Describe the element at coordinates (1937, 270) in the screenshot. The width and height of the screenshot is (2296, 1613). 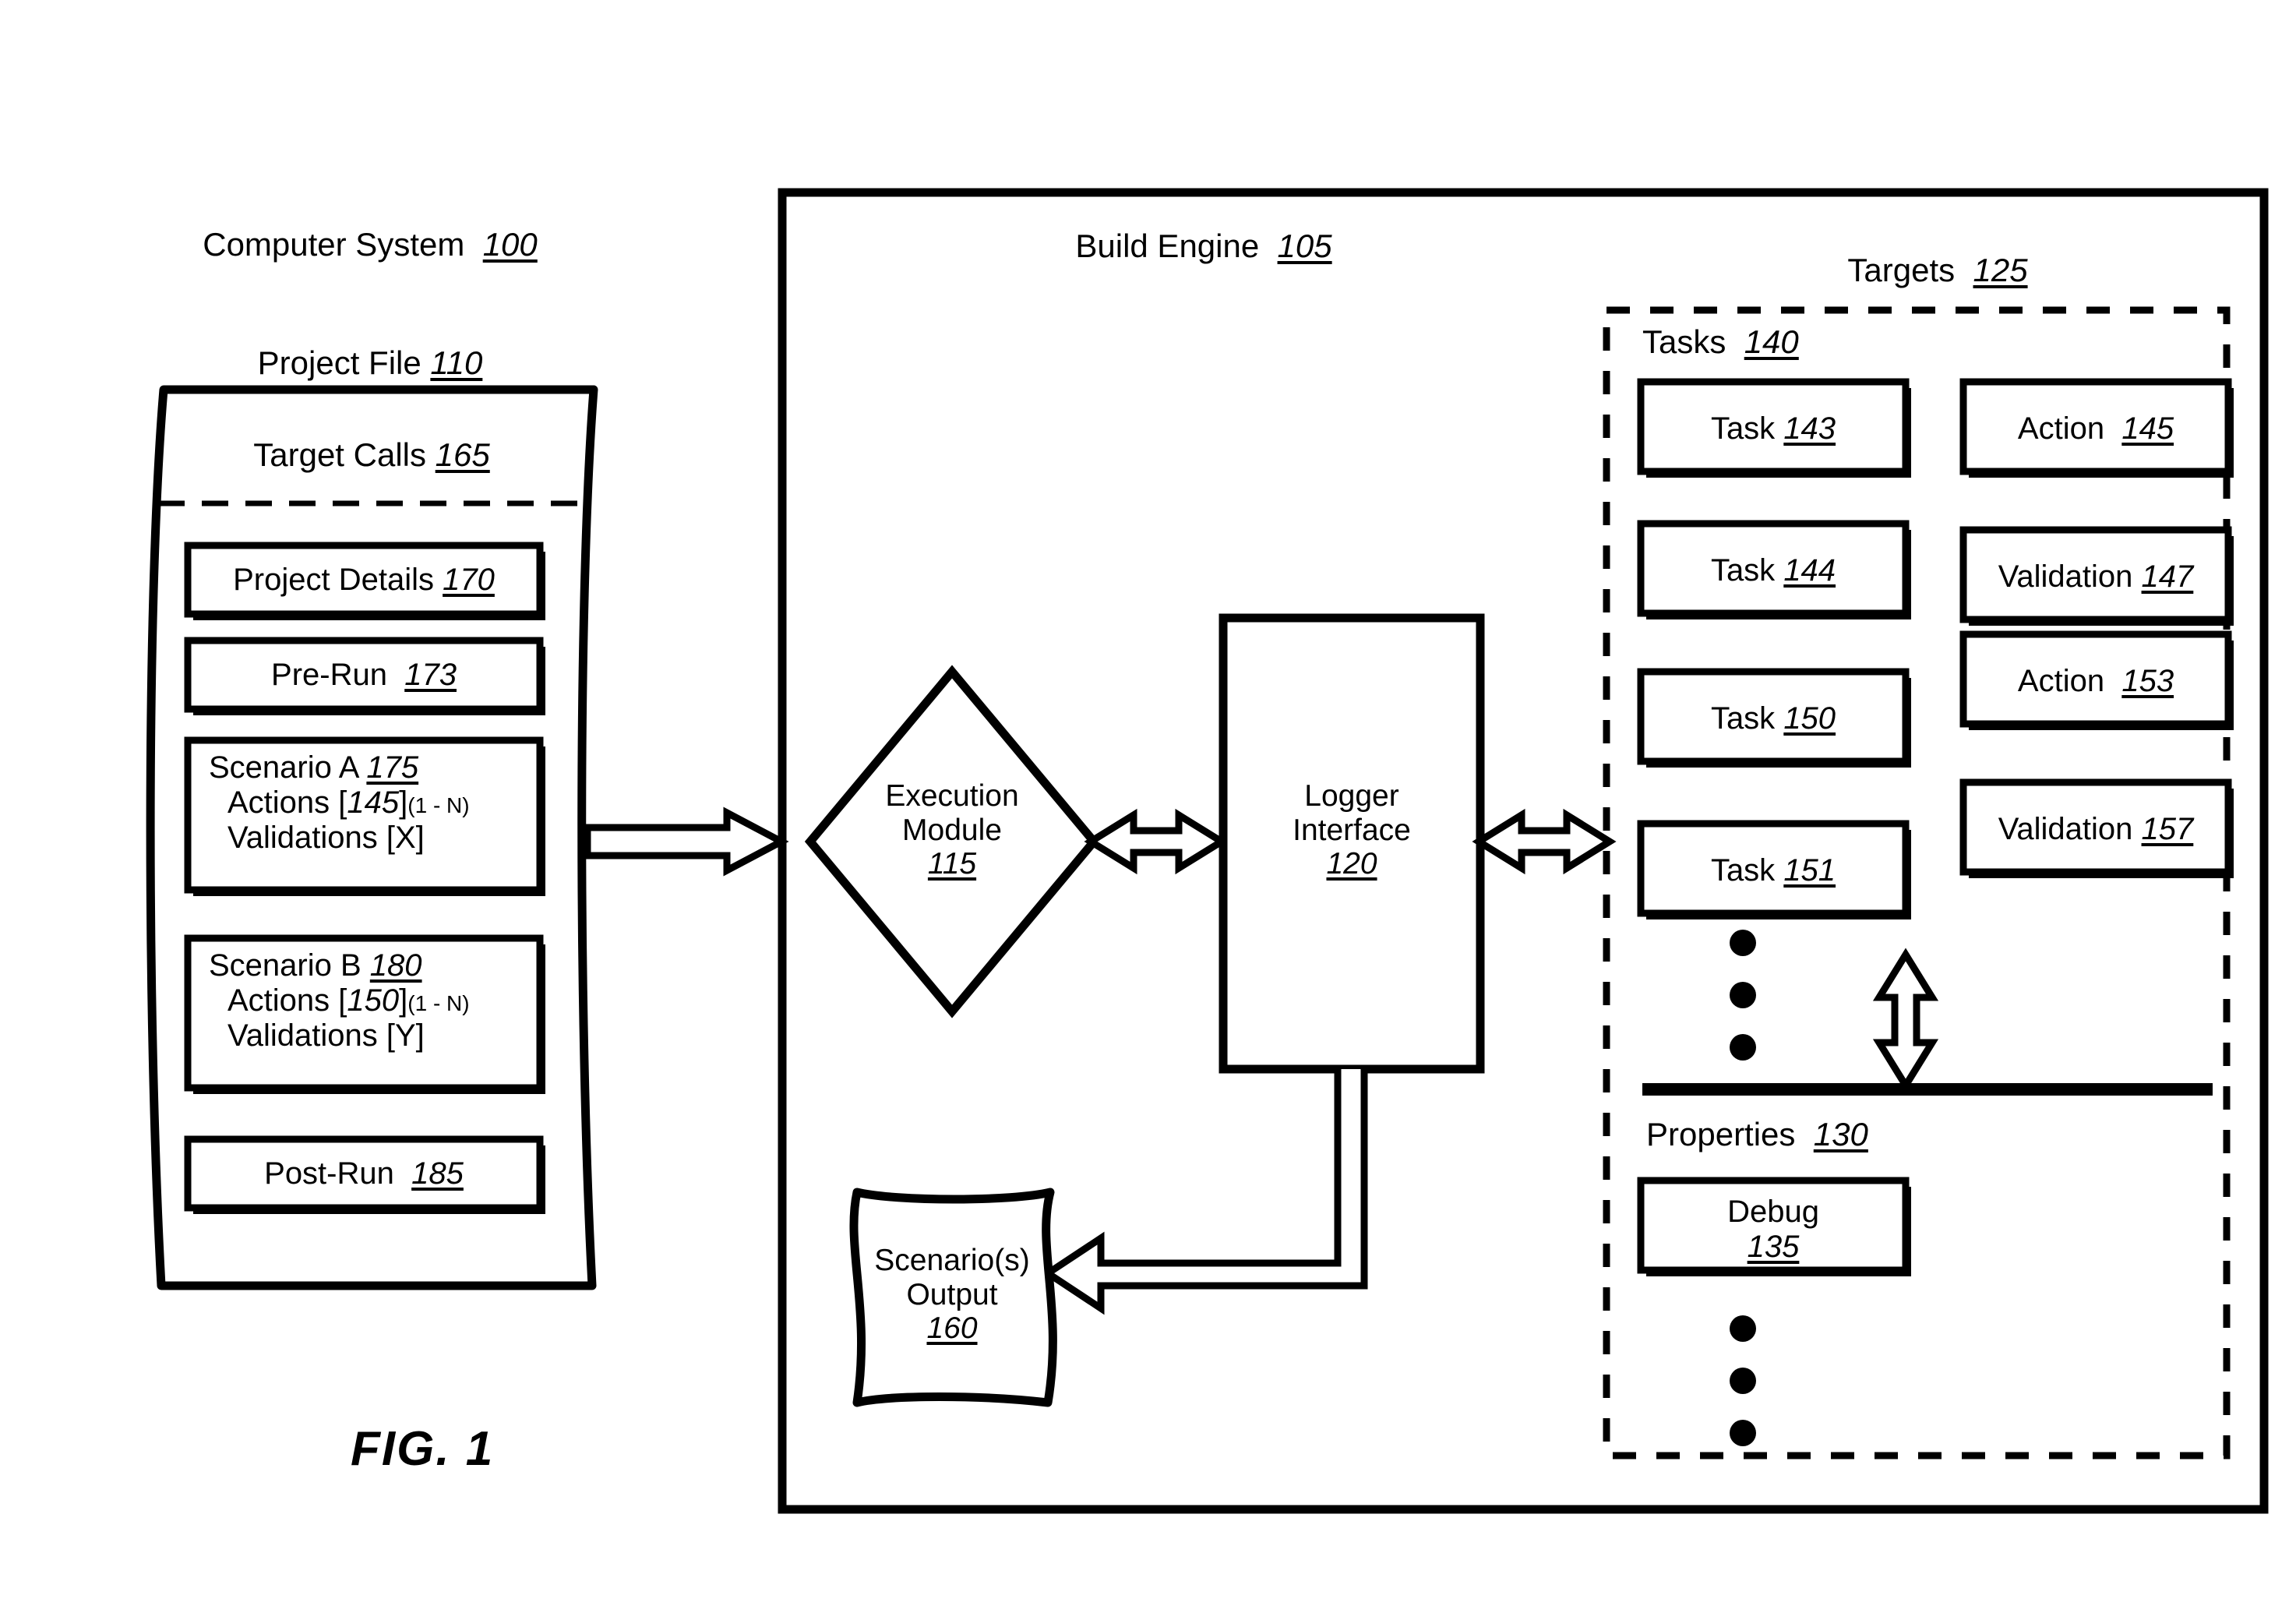
I see `targets-title: Targets 125` at that location.